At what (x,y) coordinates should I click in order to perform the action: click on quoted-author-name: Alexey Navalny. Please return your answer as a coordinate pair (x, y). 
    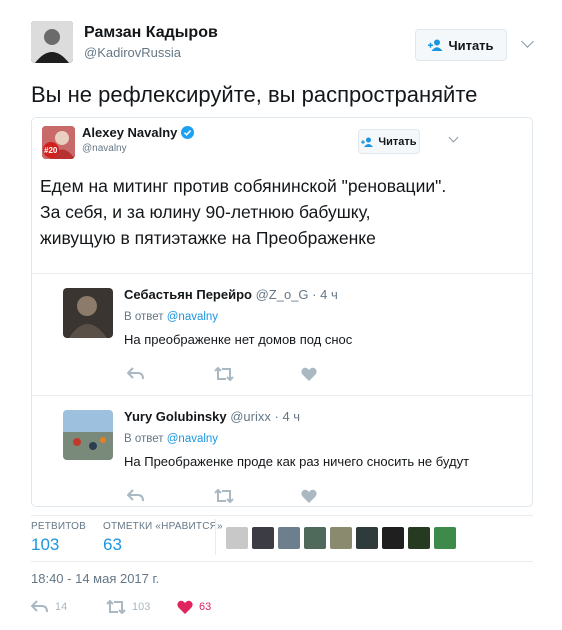
    Looking at the image, I should click on (129, 132).